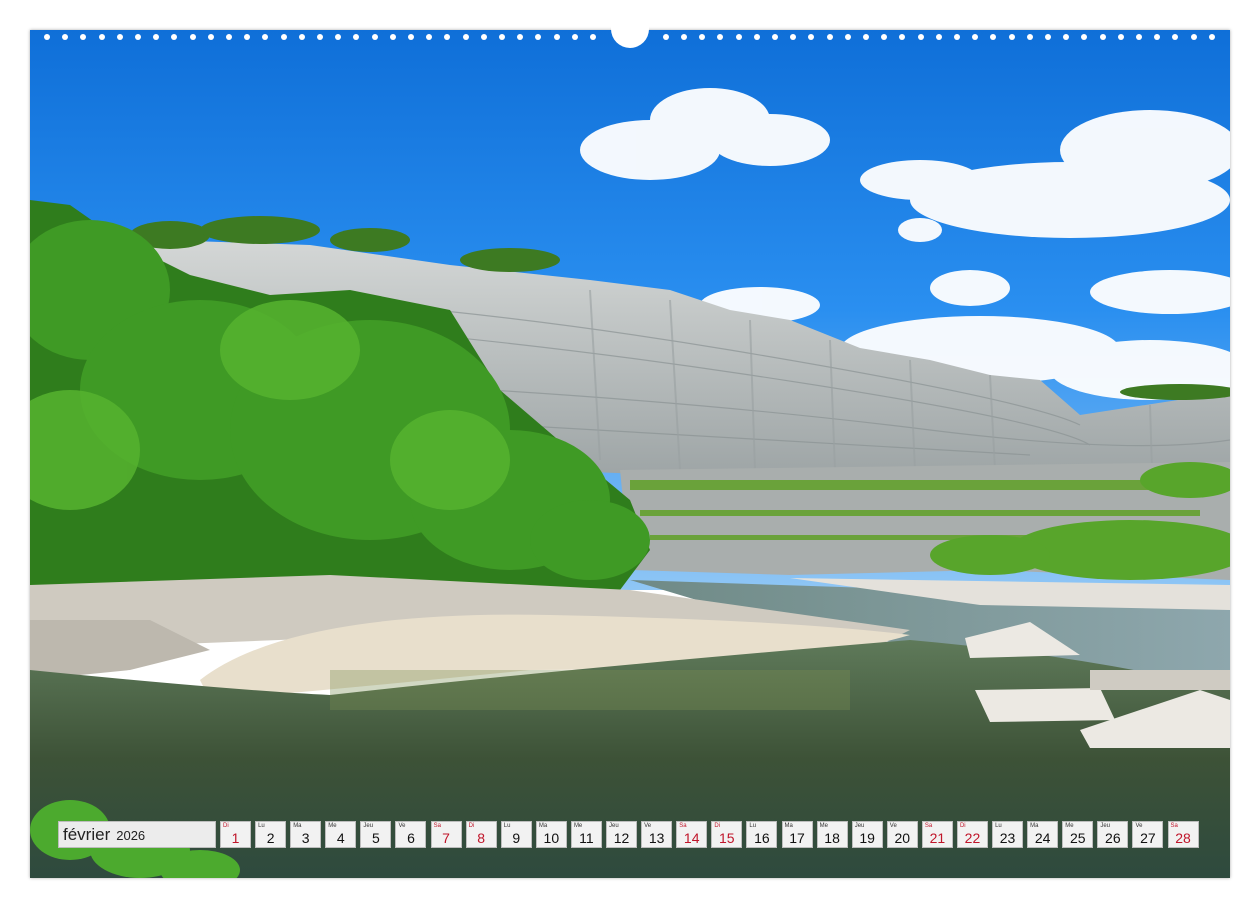  What do you see at coordinates (586, 838) in the screenshot?
I see `day-number: 11` at bounding box center [586, 838].